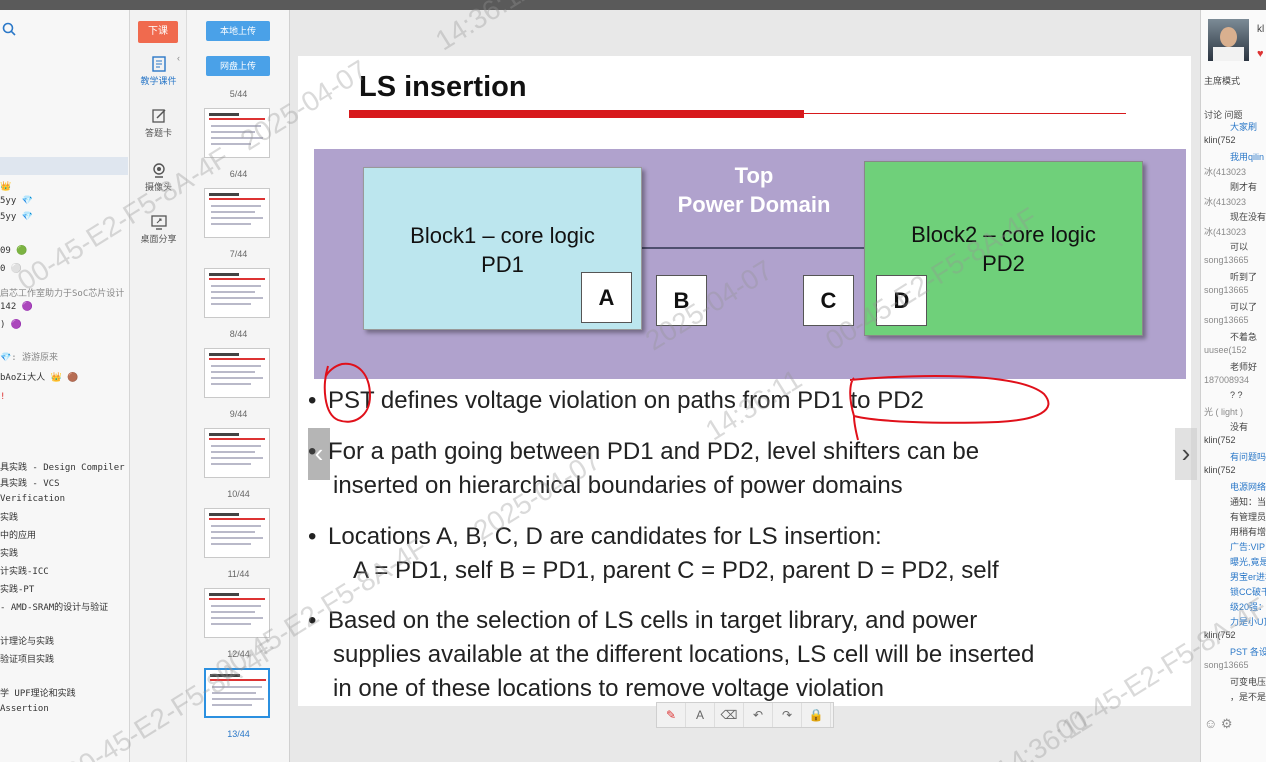 The image size is (1266, 762). I want to click on course-list-row: 实践-PT, so click(17, 588).